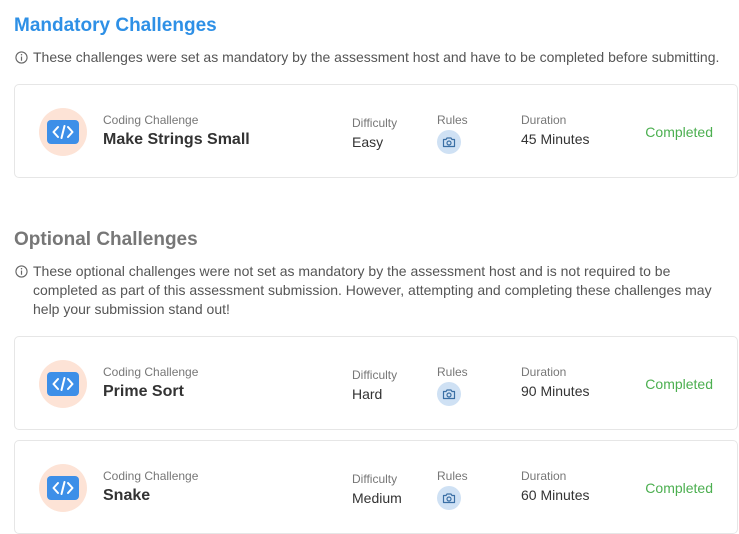 Image resolution: width=739 pixels, height=534 pixels. I want to click on difficulty-value: Medium, so click(377, 498).